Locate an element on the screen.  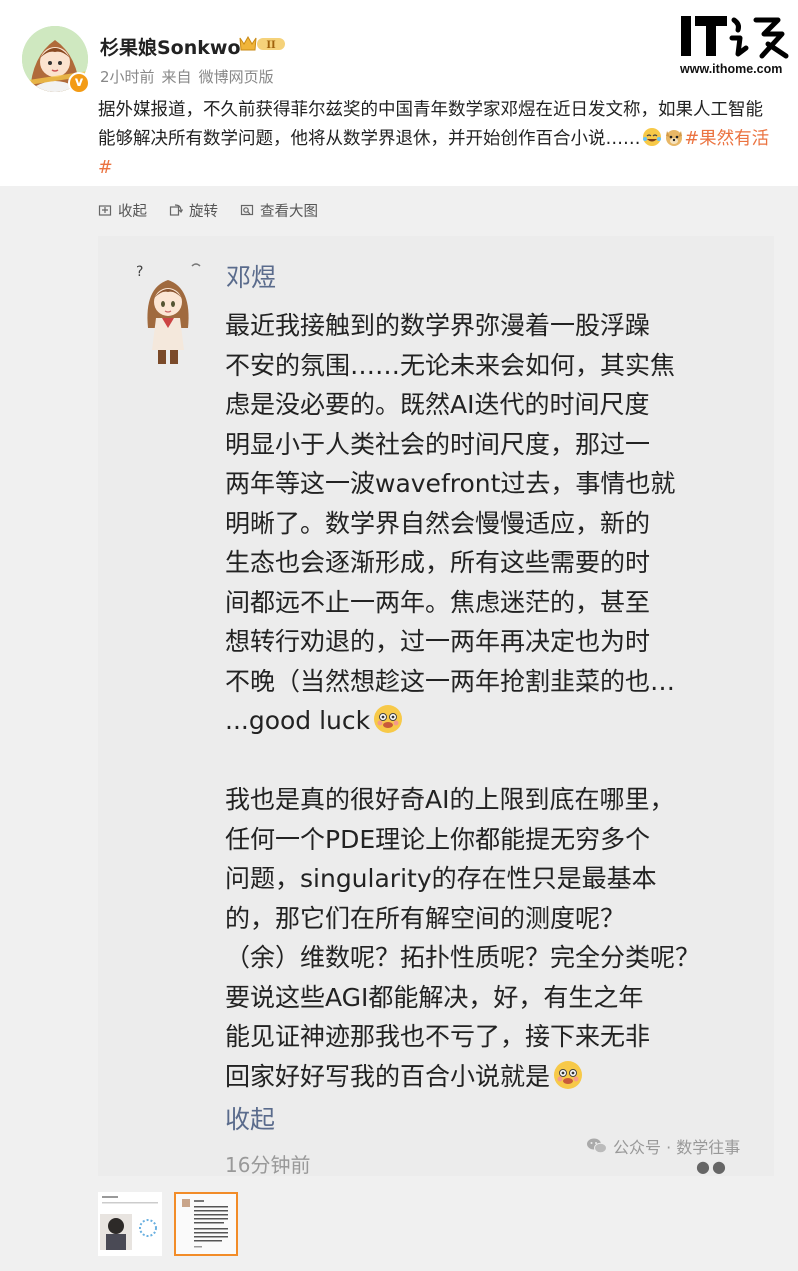
view-large-icon is located at coordinates (247, 210).